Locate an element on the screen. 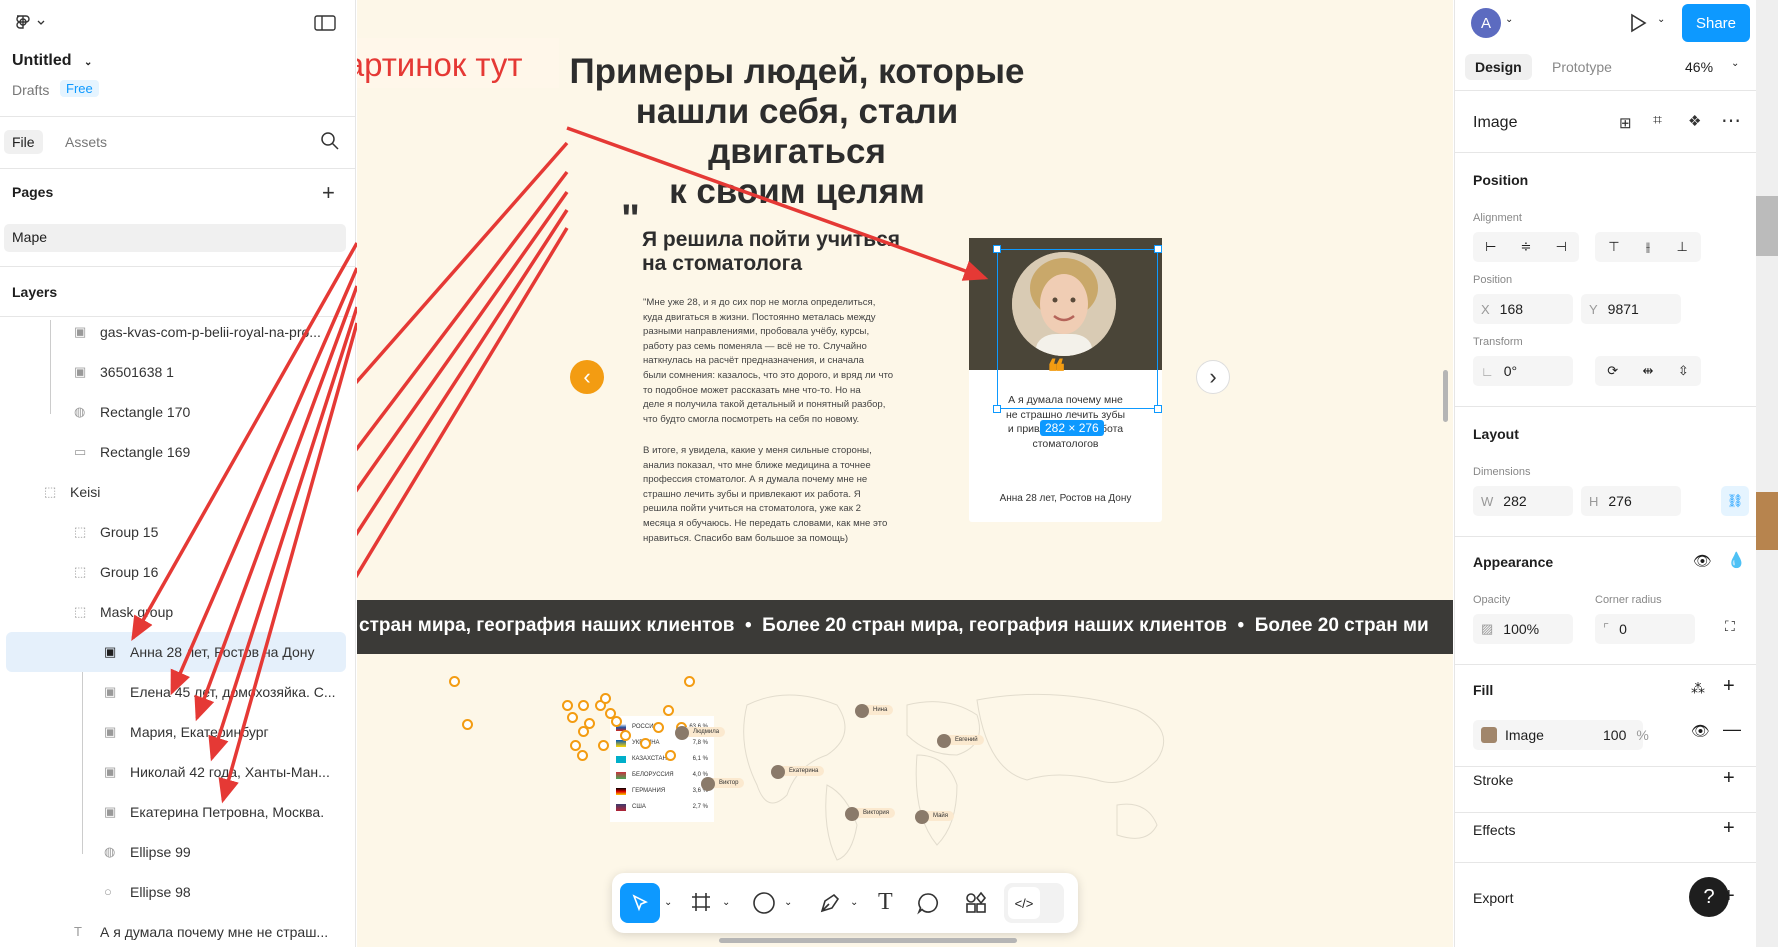 The image size is (1778, 952). plan-badge: Free is located at coordinates (79, 88).